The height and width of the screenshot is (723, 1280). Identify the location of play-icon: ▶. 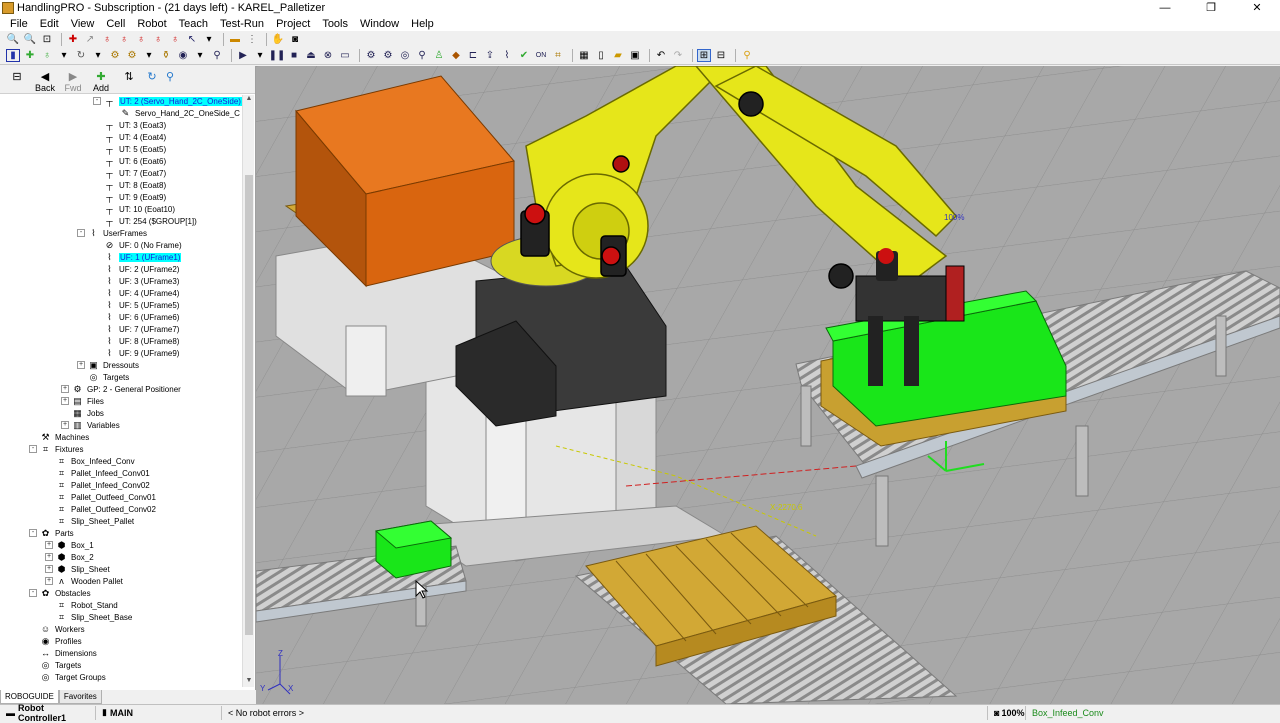
(243, 55).